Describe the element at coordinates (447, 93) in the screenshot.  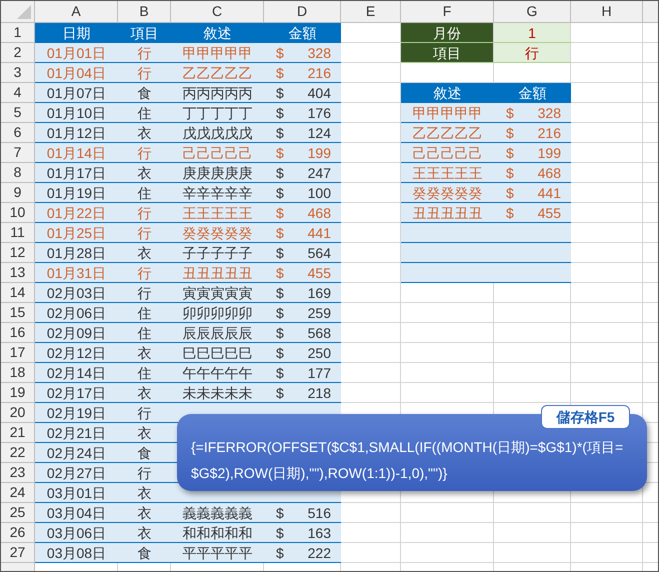
I see `header-cell: 敘述` at that location.